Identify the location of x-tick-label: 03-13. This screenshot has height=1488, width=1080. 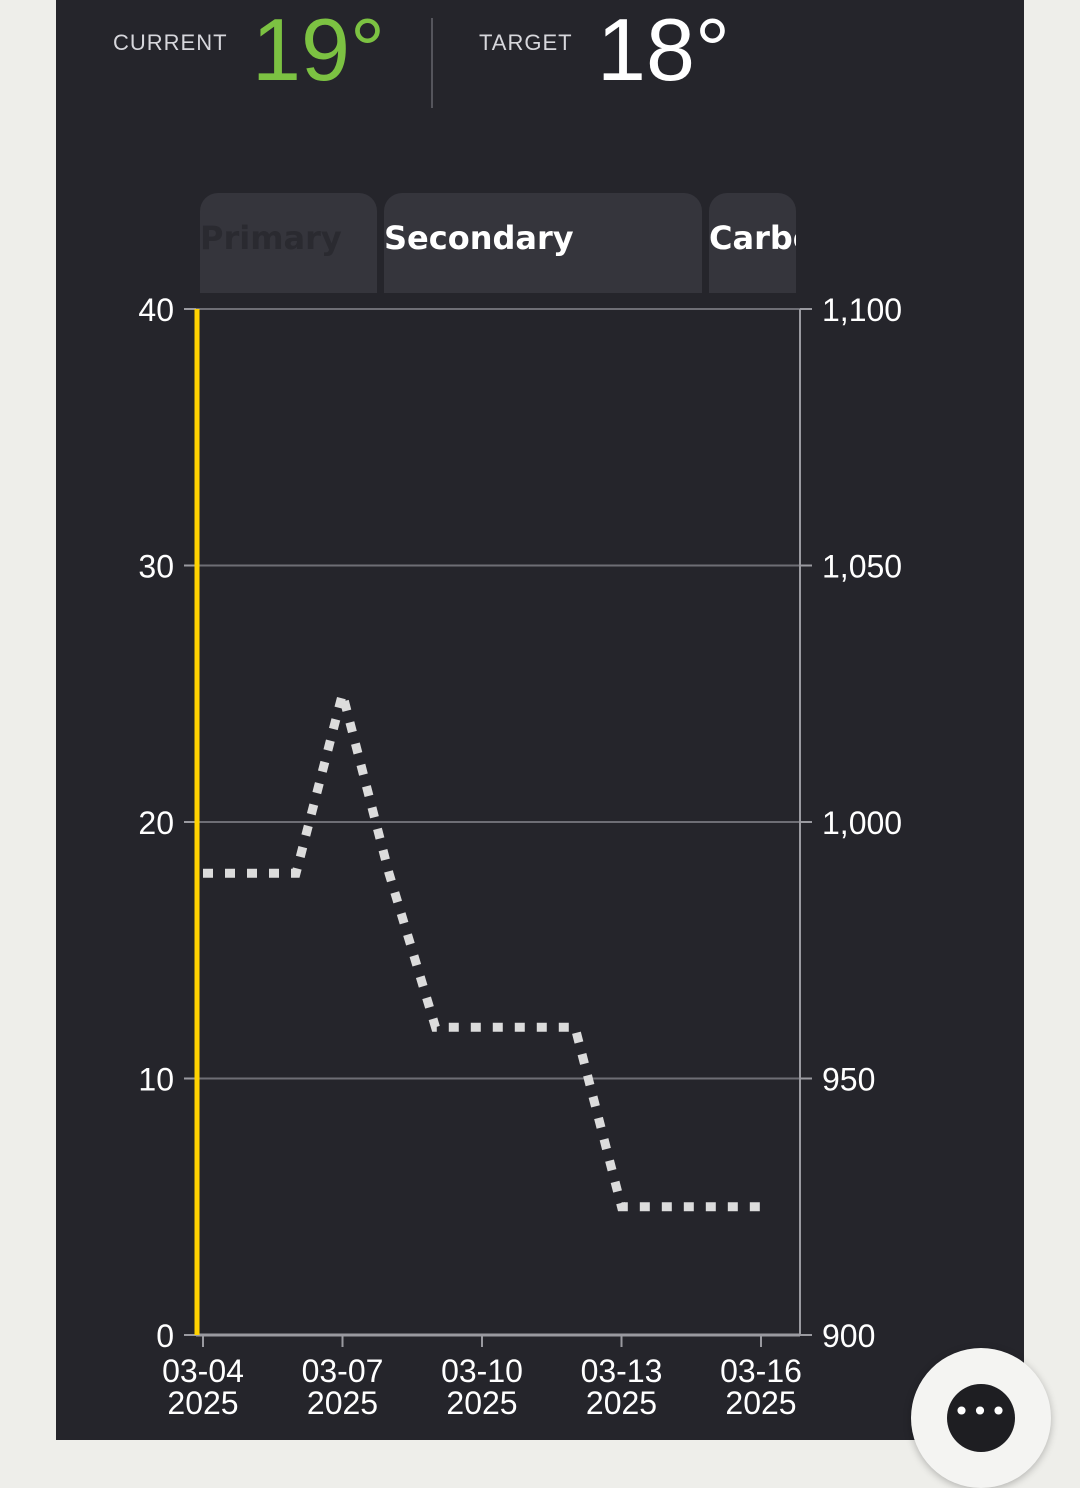
(622, 1371).